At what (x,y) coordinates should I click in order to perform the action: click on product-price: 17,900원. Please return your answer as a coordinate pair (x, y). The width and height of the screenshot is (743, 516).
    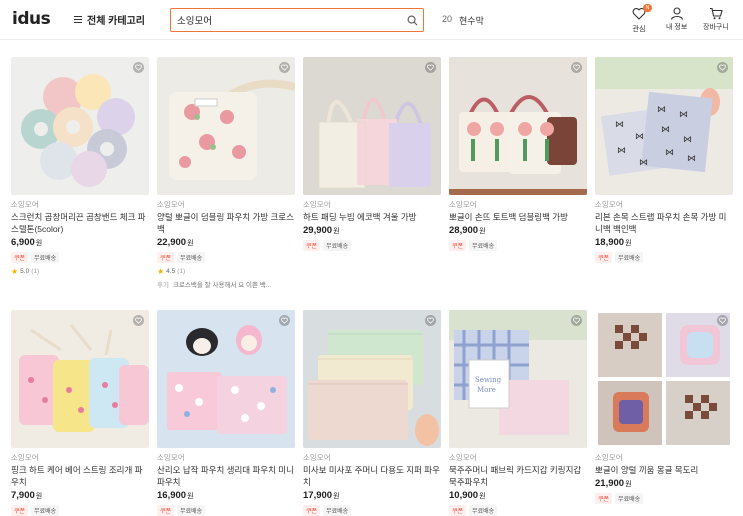
    Looking at the image, I should click on (372, 495).